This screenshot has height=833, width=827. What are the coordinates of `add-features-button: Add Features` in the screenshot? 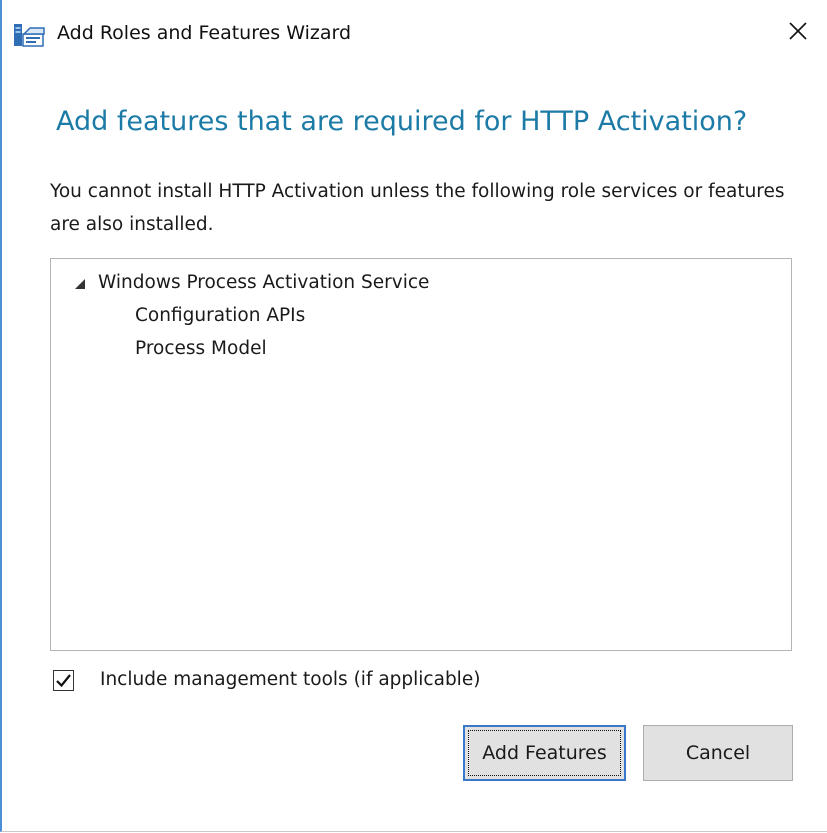 It's located at (544, 753).